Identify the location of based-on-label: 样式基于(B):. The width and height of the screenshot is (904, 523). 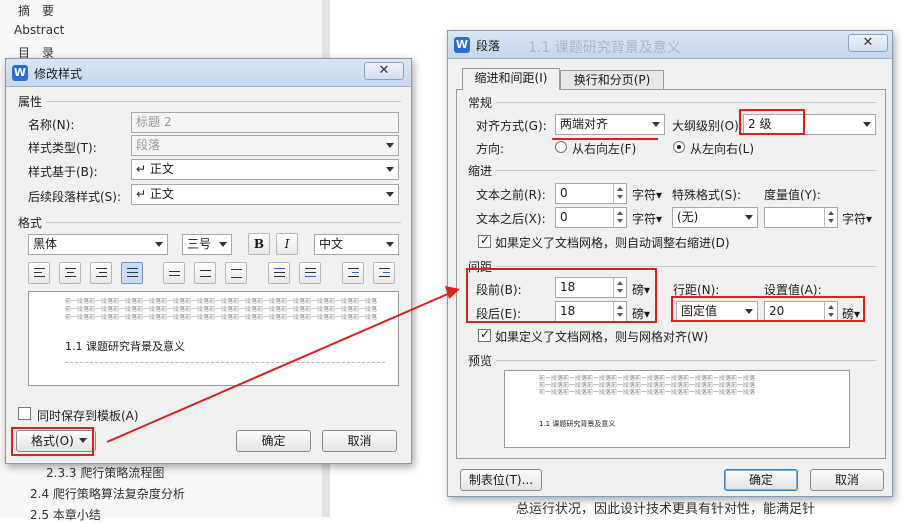
(63, 172).